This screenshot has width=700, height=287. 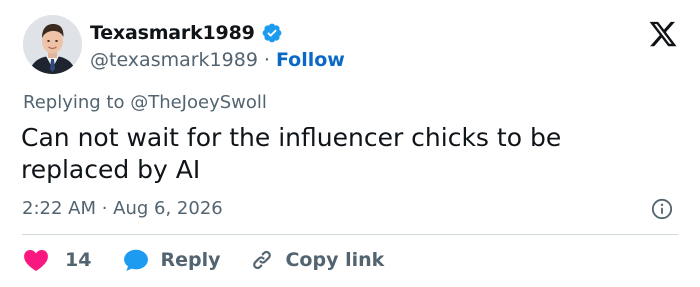 I want to click on reply-button: Reply, so click(x=171, y=260).